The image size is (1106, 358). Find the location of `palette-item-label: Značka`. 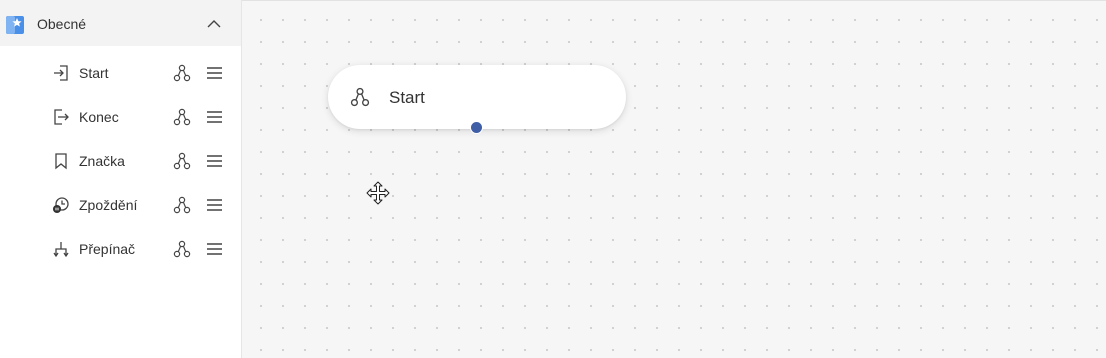

palette-item-label: Značka is located at coordinates (102, 161).